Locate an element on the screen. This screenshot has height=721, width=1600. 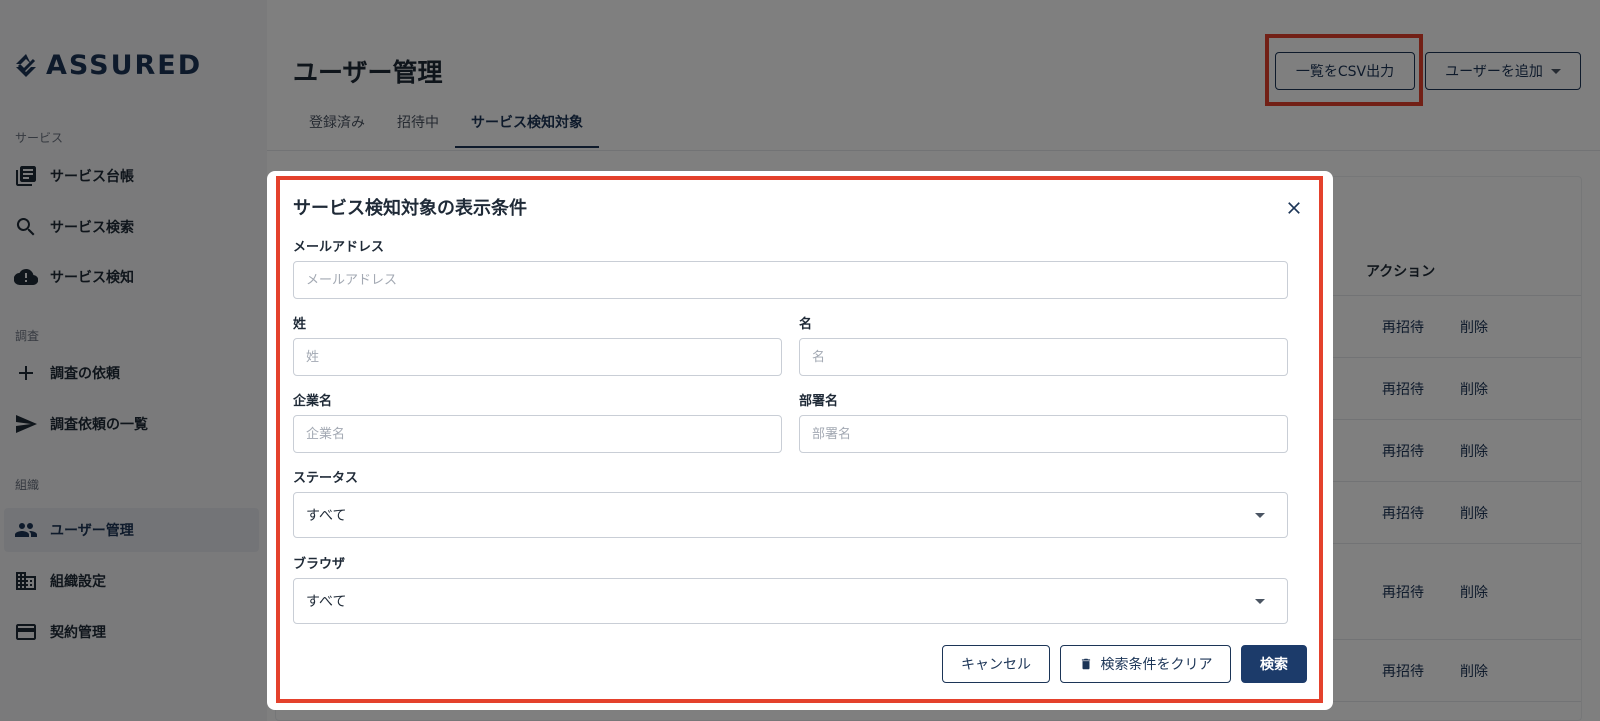
browser-selected-value: すべて is located at coordinates (326, 602).